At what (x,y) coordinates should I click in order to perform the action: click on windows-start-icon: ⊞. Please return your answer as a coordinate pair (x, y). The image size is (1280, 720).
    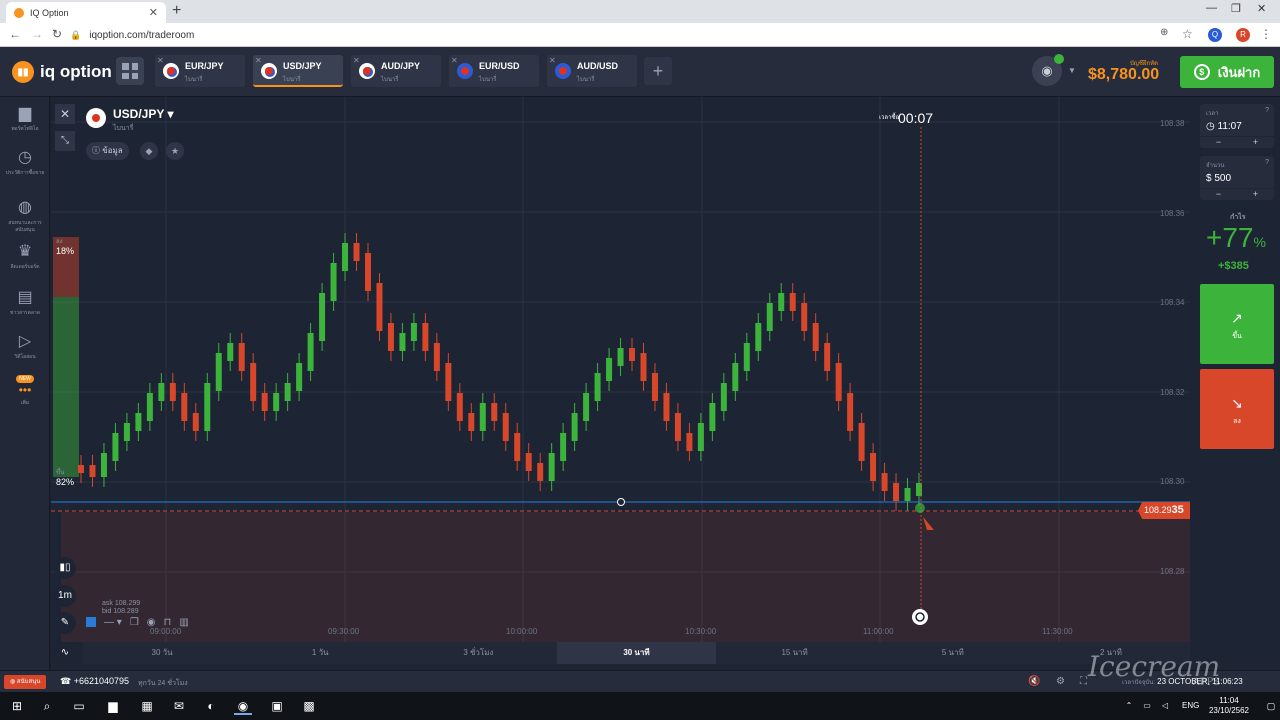
    Looking at the image, I should click on (17, 706).